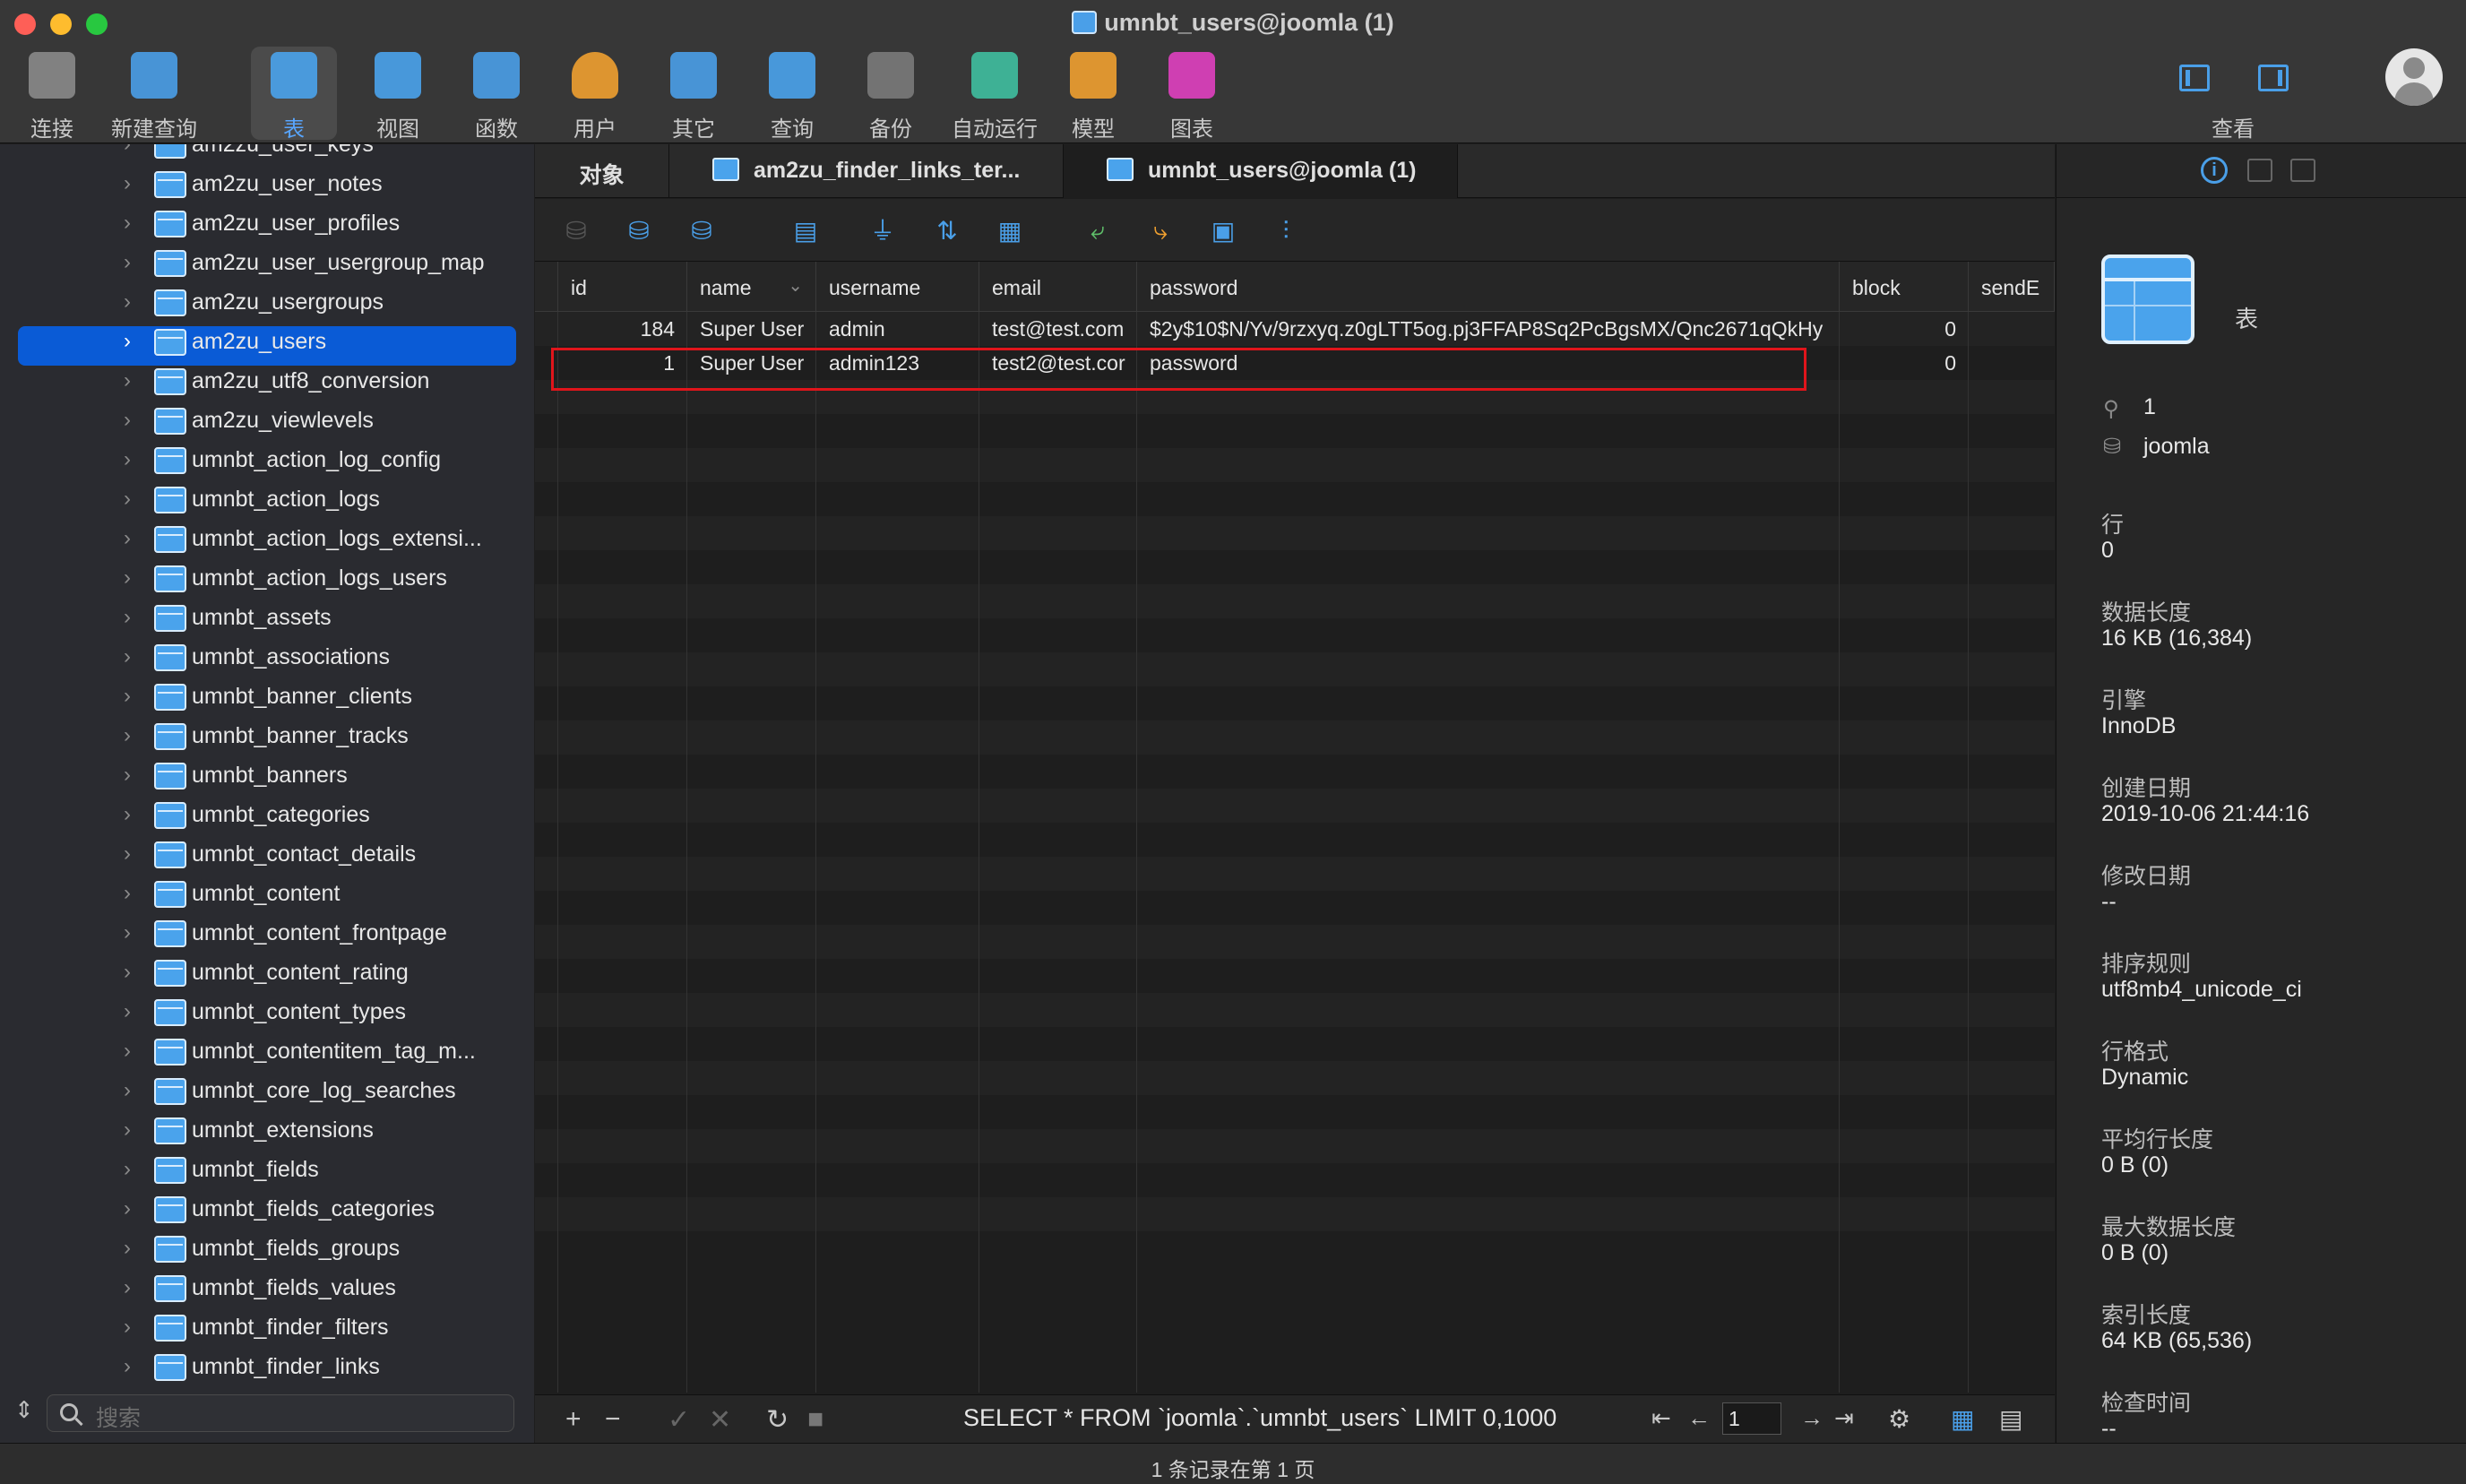 The height and width of the screenshot is (1484, 2466). Describe the element at coordinates (1160, 231) in the screenshot. I see `export-icon: ⤷` at that location.